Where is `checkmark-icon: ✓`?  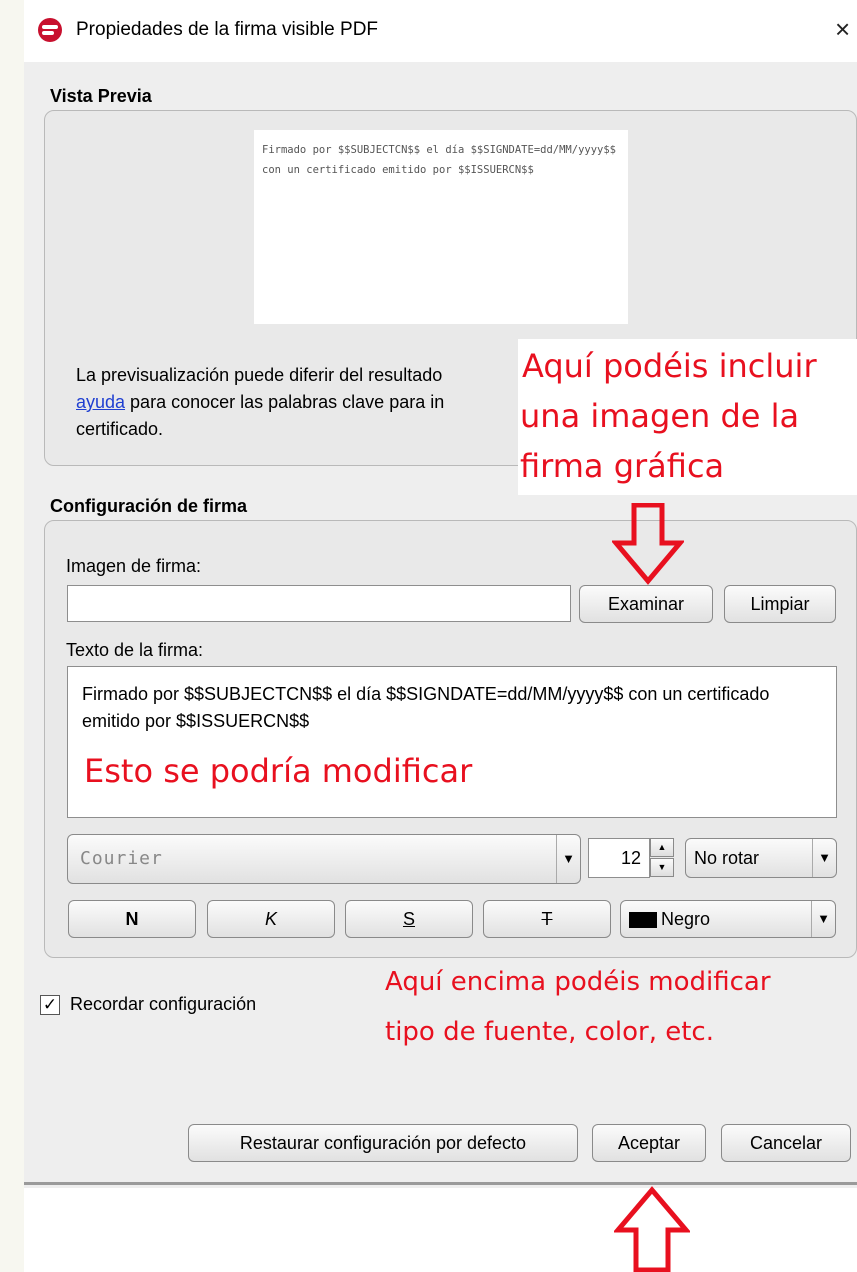
checkmark-icon: ✓ is located at coordinates (50, 1004).